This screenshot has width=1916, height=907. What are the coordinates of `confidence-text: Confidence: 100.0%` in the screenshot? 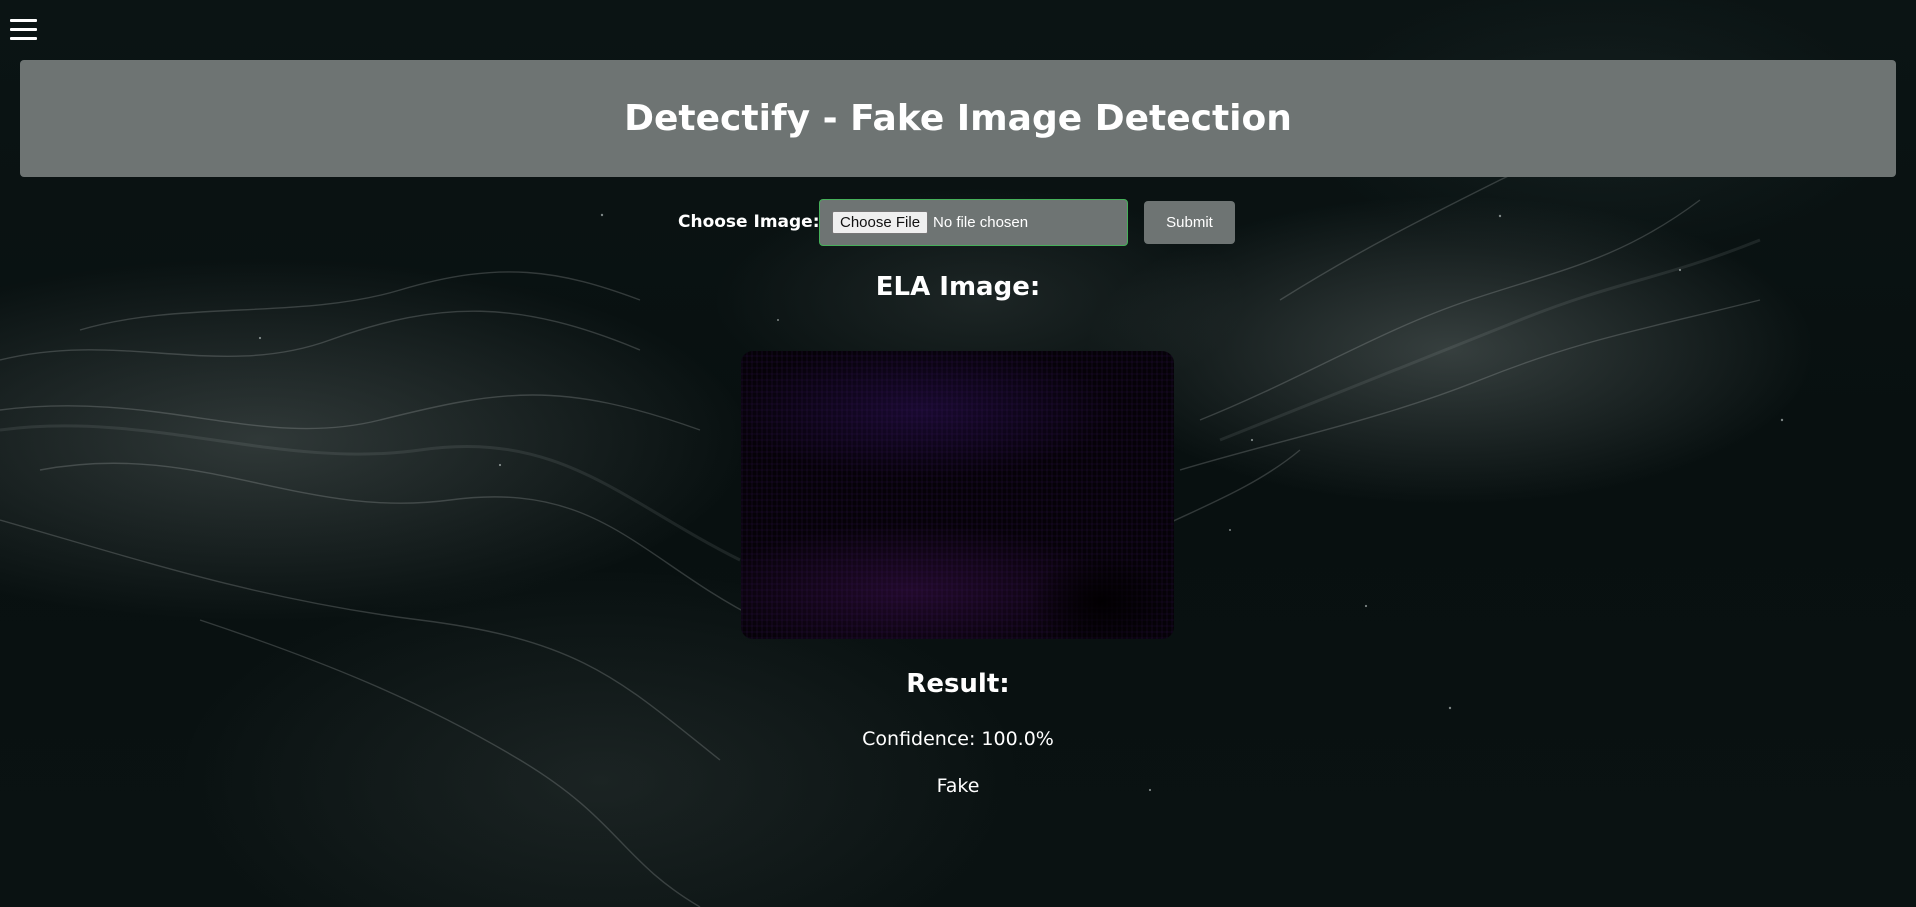 It's located at (958, 739).